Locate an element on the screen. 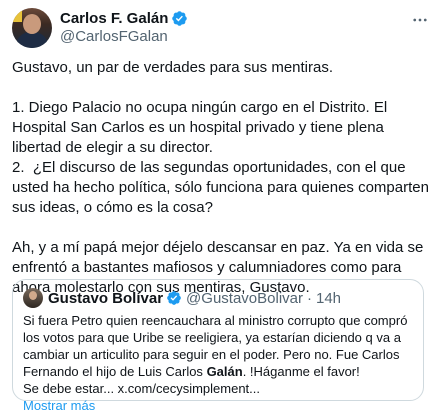  quoted-time: 14h is located at coordinates (328, 298).